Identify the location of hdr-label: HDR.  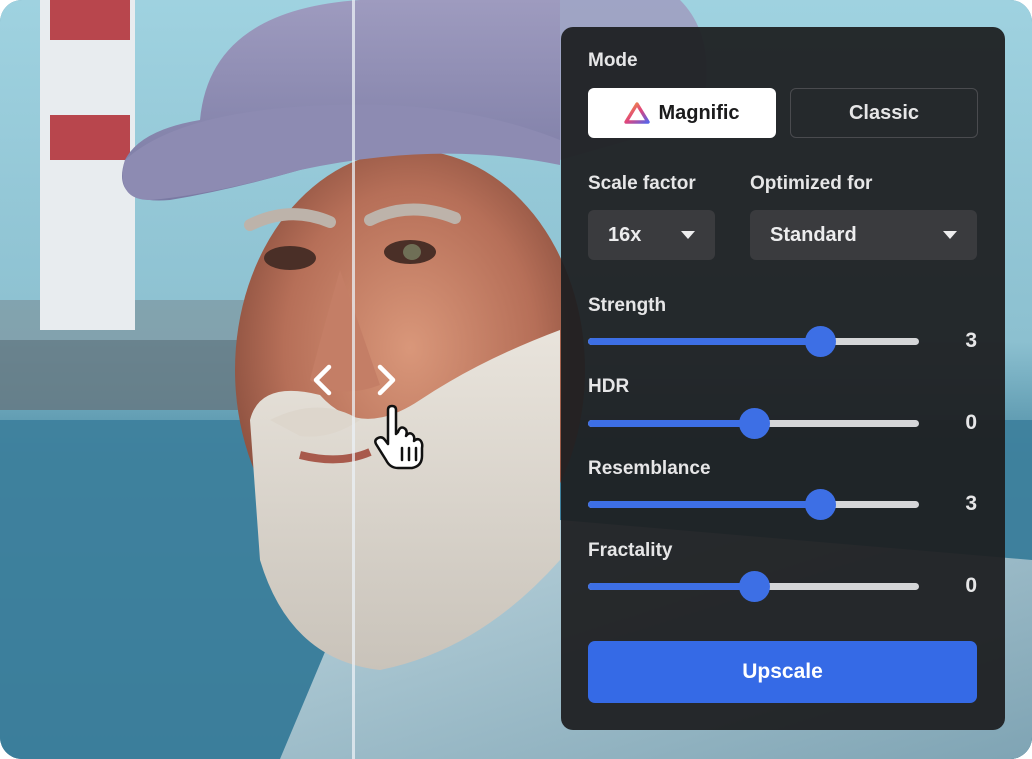
(609, 386).